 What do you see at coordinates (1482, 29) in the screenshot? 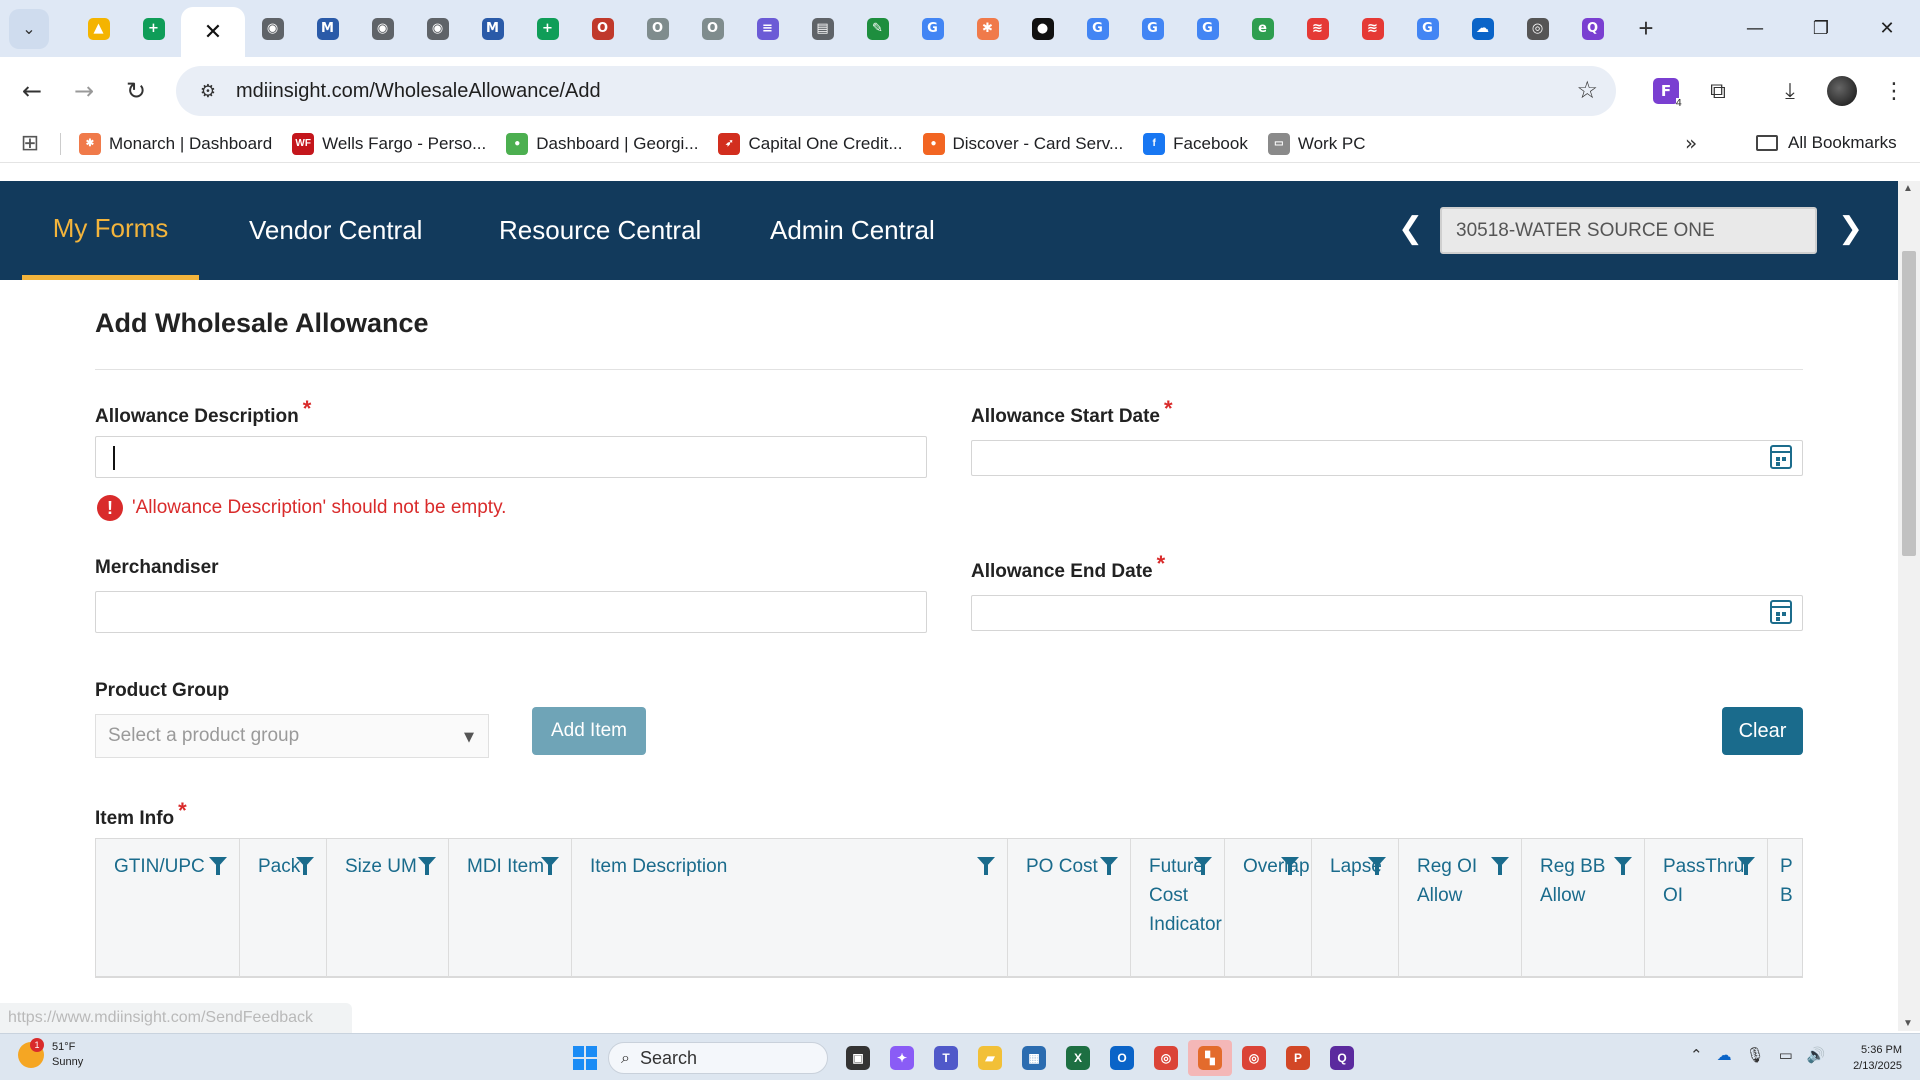
I see `browser-tab: ☁` at bounding box center [1482, 29].